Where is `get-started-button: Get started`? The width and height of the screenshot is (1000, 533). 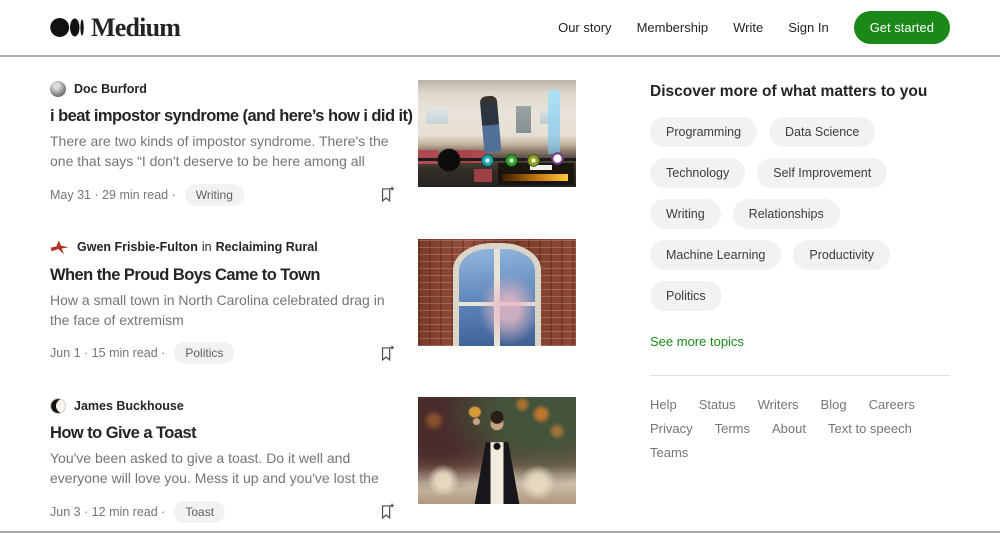
get-started-button: Get started is located at coordinates (901, 27).